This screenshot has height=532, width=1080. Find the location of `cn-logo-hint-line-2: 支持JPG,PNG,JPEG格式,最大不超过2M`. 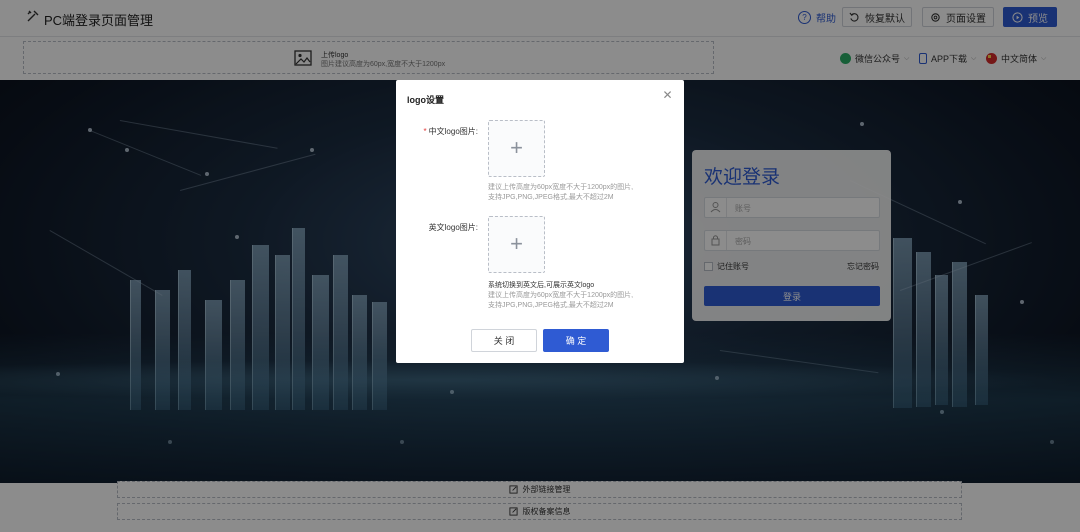

cn-logo-hint-line-2: 支持JPG,PNG,JPEG格式,最大不超过2M is located at coordinates (551, 197).